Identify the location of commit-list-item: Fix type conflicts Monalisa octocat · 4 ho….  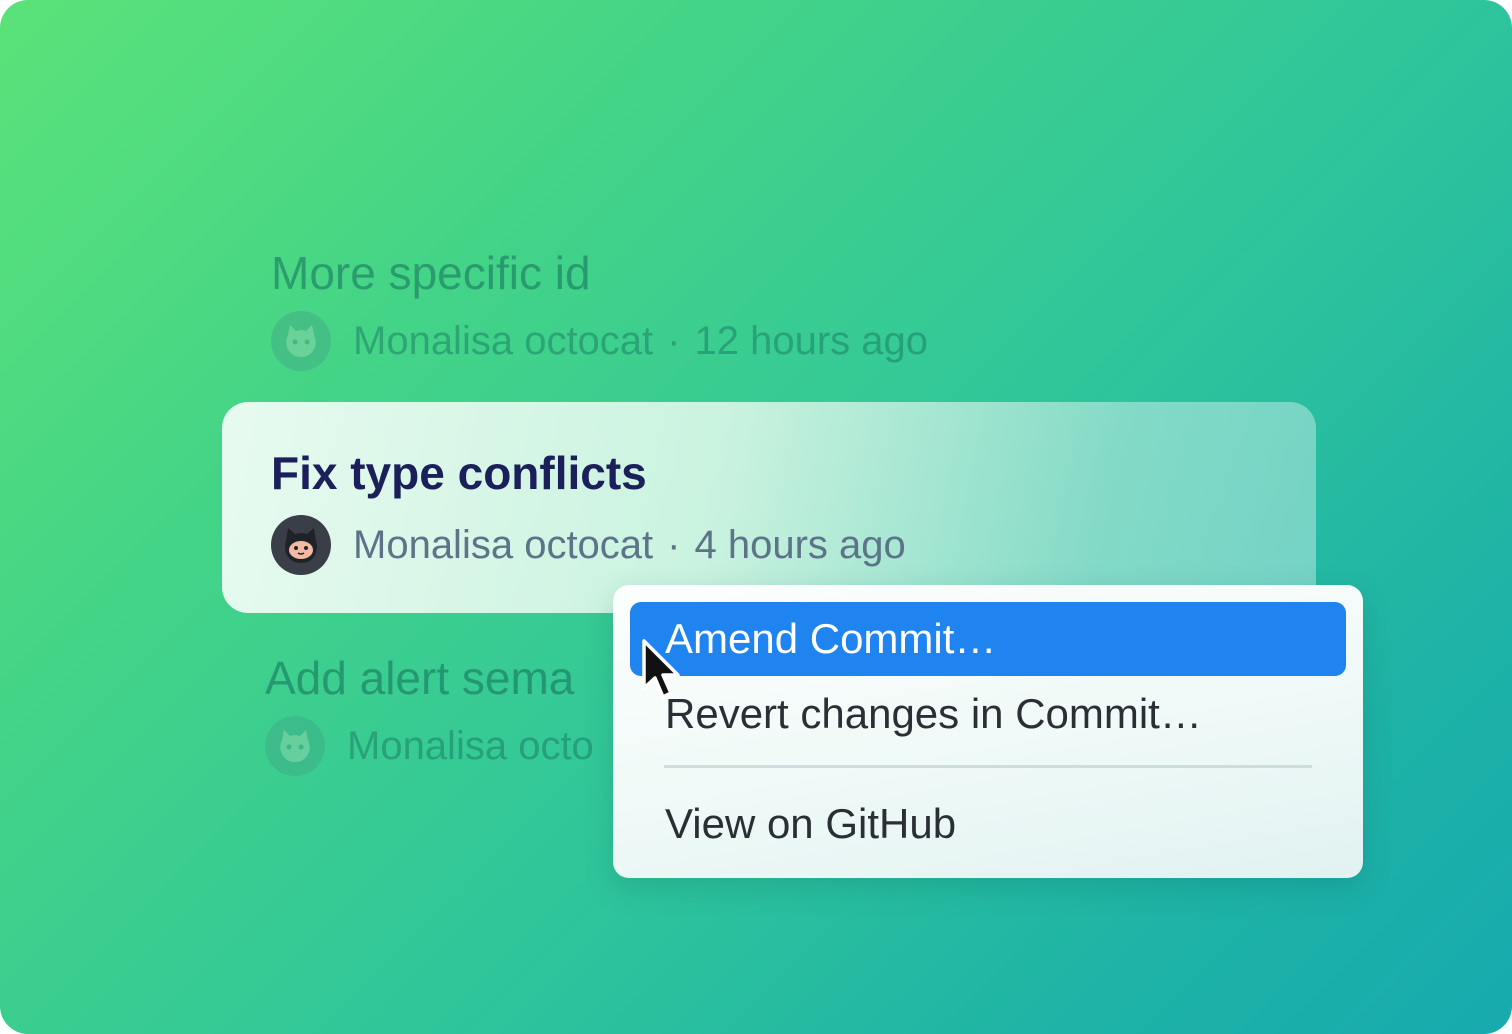
(588, 511).